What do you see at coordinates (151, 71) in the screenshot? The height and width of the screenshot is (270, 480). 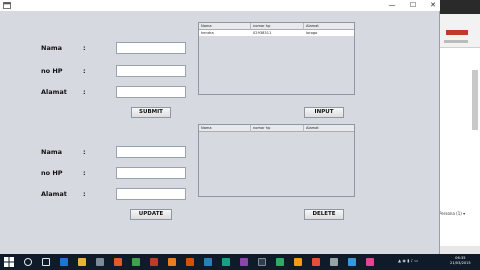 I see `nohp-input` at bounding box center [151, 71].